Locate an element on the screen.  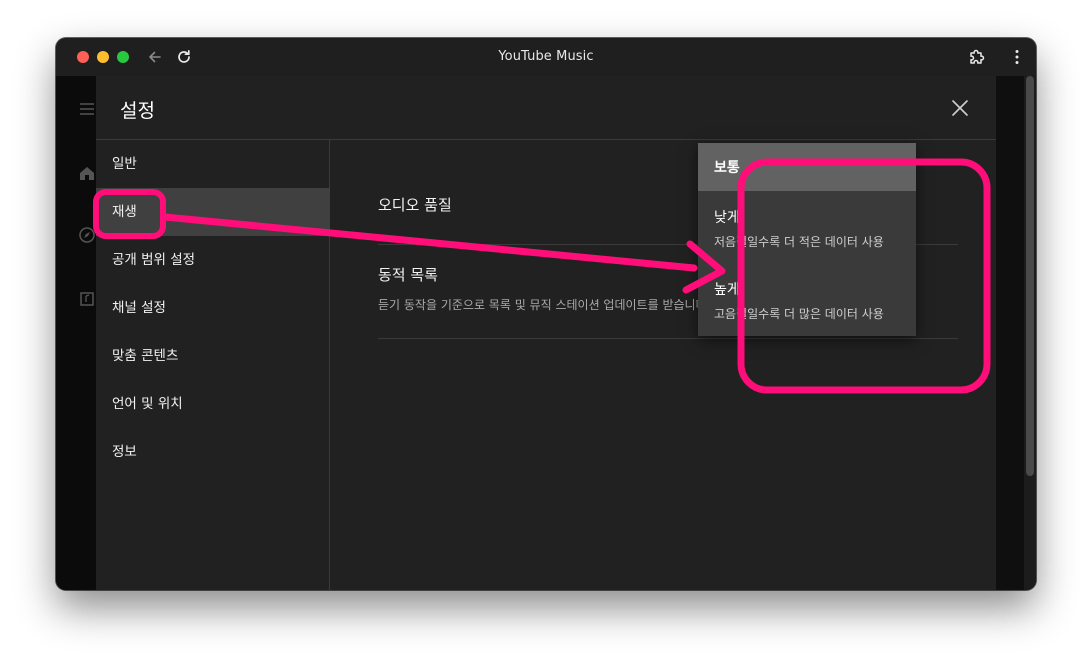
audio-quality-option-normal: 보통 is located at coordinates (807, 167).